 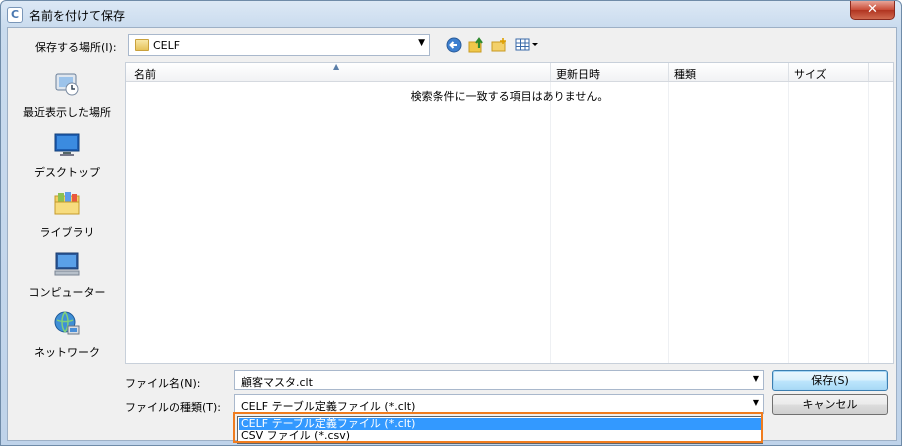 I want to click on column-header-name: 名前, so click(x=145, y=74).